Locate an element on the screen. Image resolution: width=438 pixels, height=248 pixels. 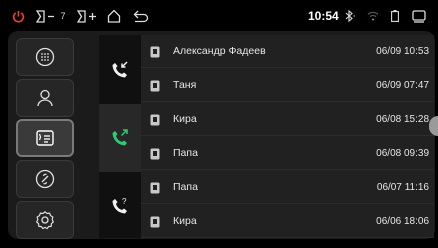
bluetooth-icon is located at coordinates (350, 16).